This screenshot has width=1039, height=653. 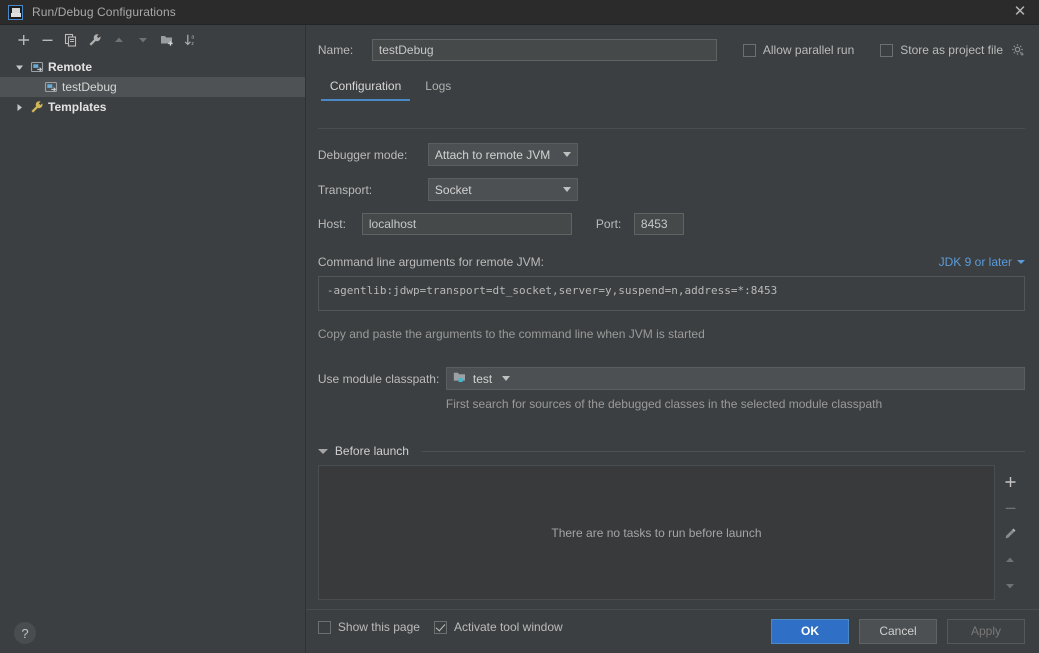 I want to click on before-launch-header: Before launch, so click(x=672, y=451).